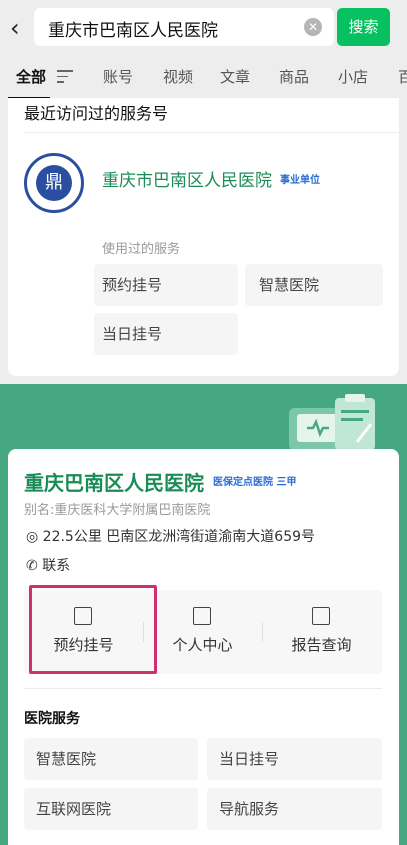 The width and height of the screenshot is (407, 845). What do you see at coordinates (54, 183) in the screenshot?
I see `hospital-logo-icon: 鼎` at bounding box center [54, 183].